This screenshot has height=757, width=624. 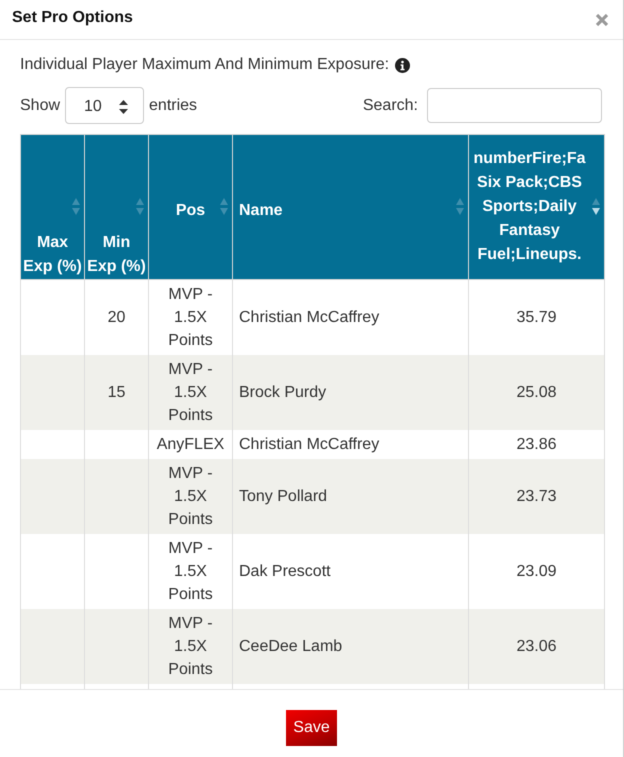 What do you see at coordinates (123, 107) in the screenshot?
I see `caret-icon` at bounding box center [123, 107].